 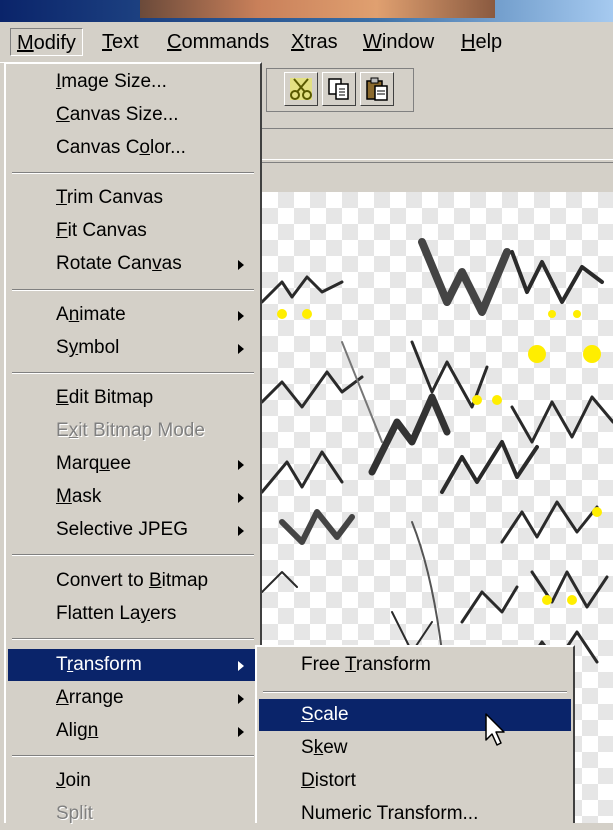 I want to click on menu-item-split: Split, so click(x=74, y=813).